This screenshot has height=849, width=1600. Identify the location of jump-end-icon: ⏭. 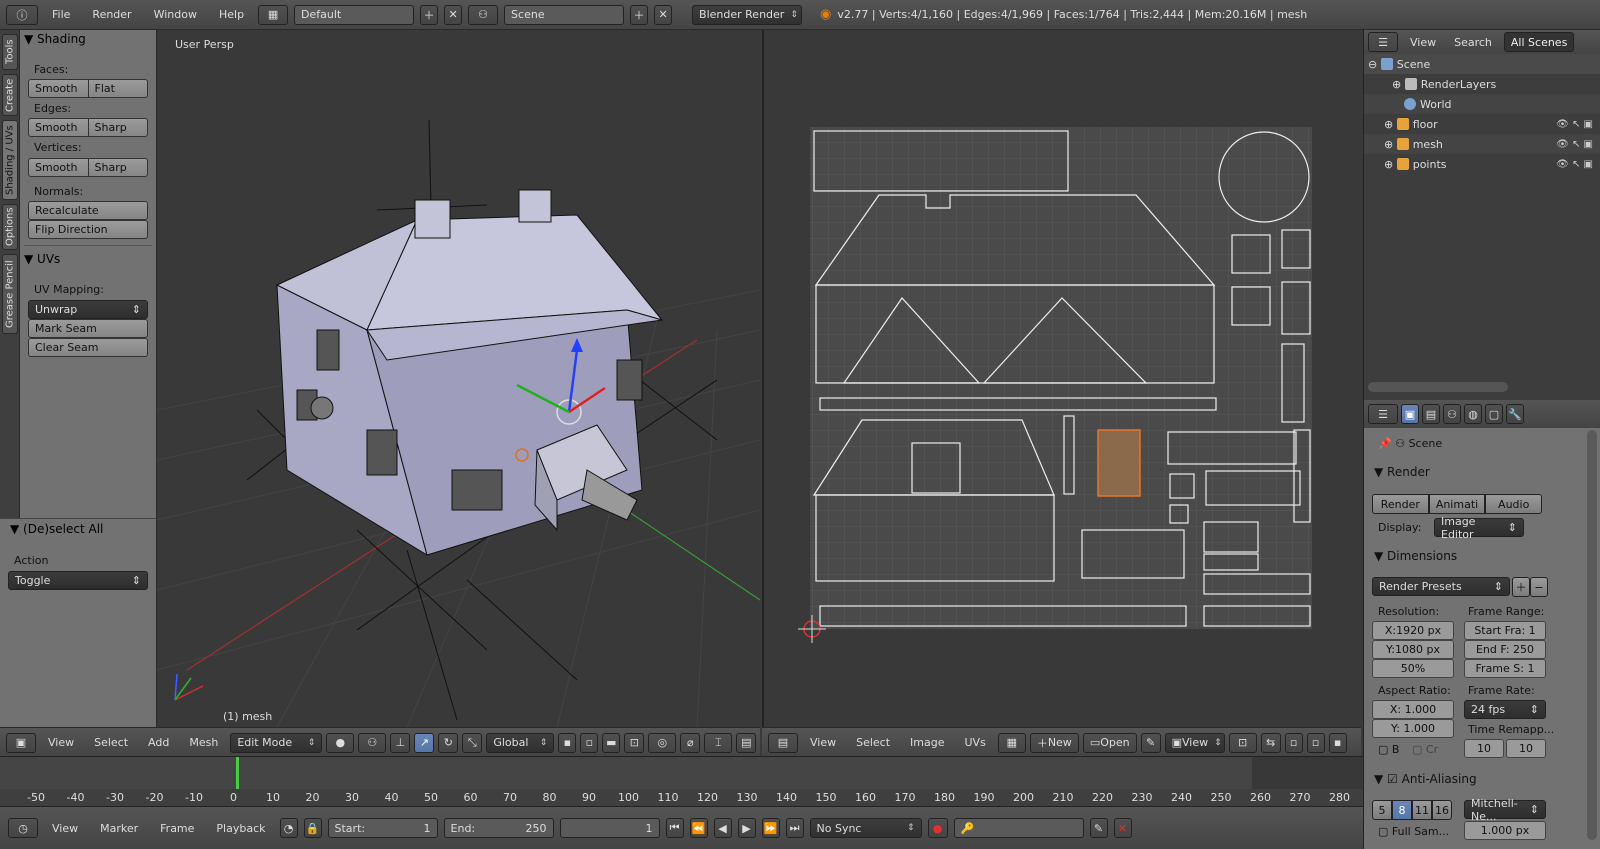
(794, 828).